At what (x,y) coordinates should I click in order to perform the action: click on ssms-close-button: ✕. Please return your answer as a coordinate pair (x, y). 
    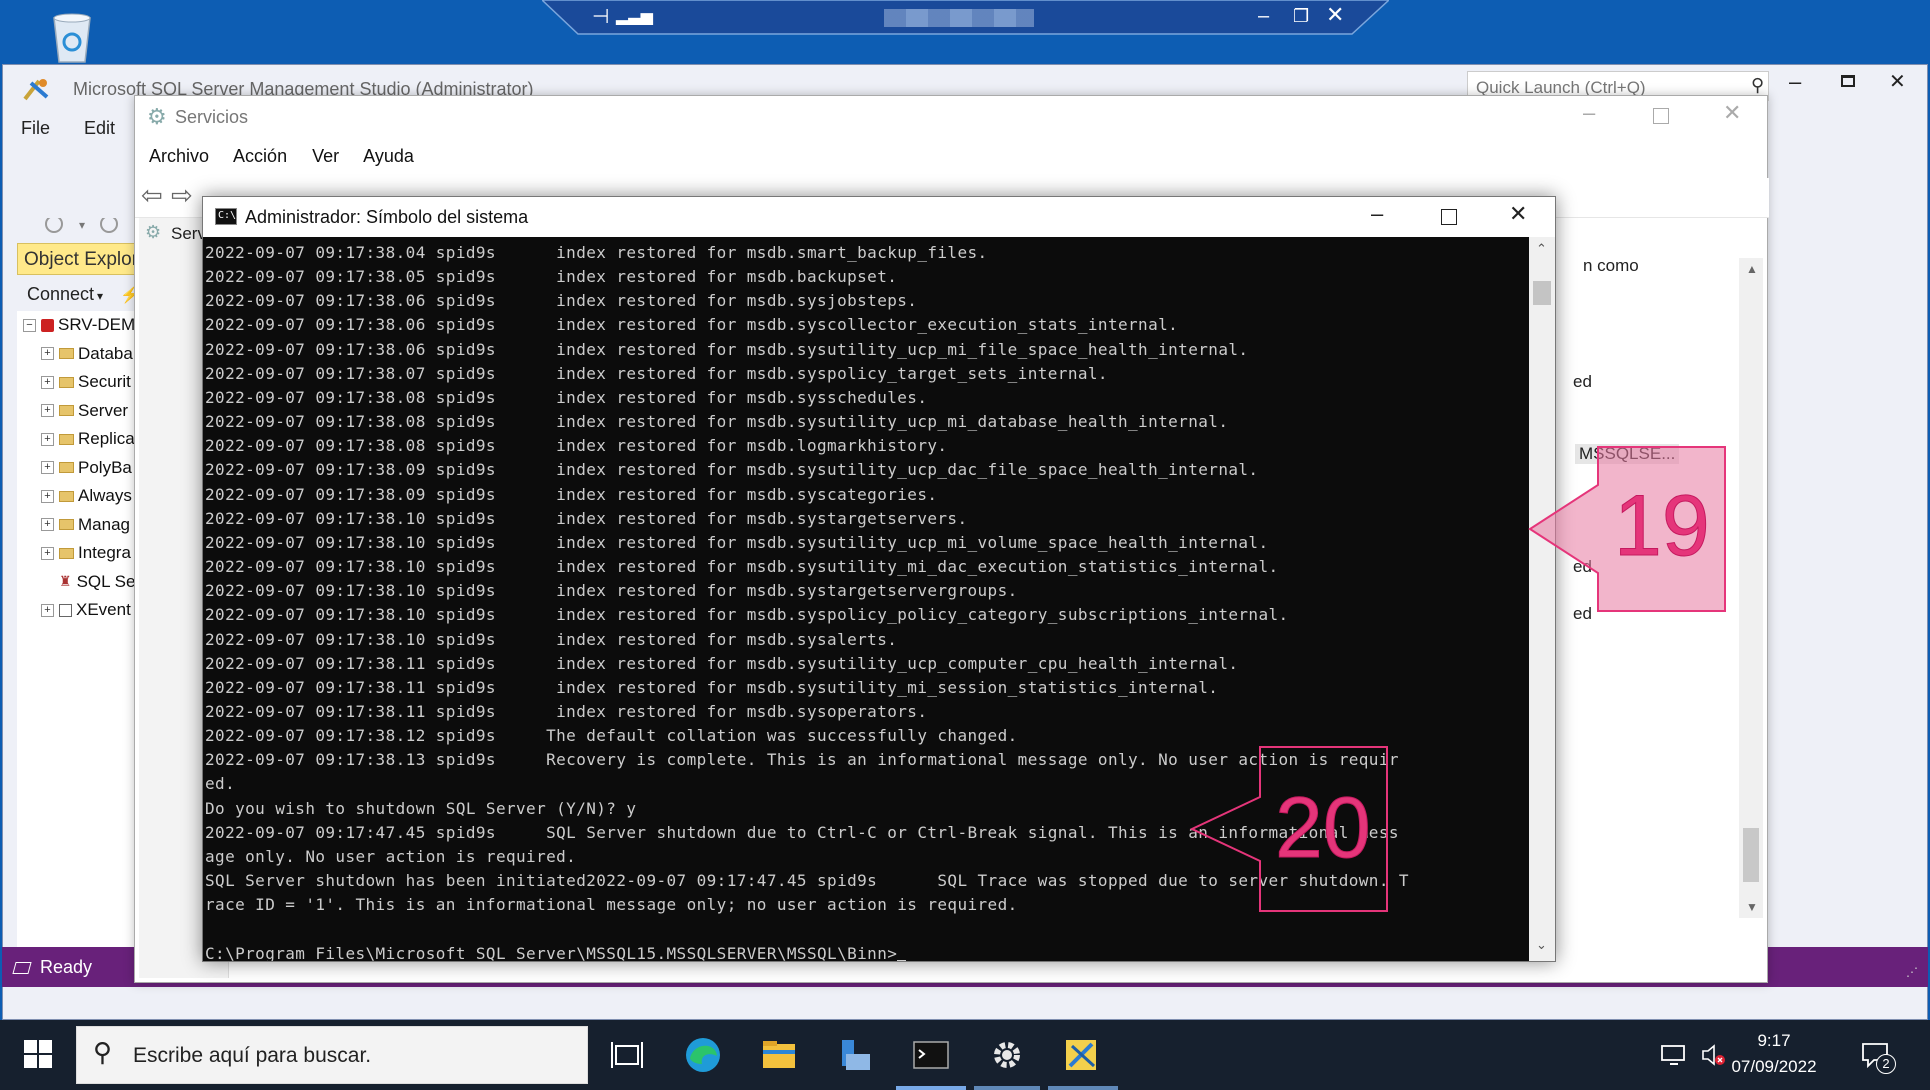
    Looking at the image, I should click on (1897, 81).